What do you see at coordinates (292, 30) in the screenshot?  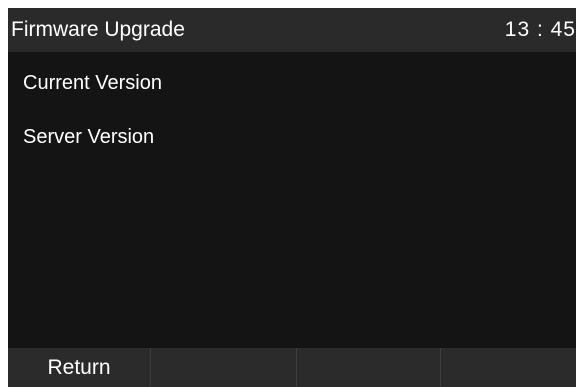 I see `title-bar: Firmware Upgrade 13 : 45` at bounding box center [292, 30].